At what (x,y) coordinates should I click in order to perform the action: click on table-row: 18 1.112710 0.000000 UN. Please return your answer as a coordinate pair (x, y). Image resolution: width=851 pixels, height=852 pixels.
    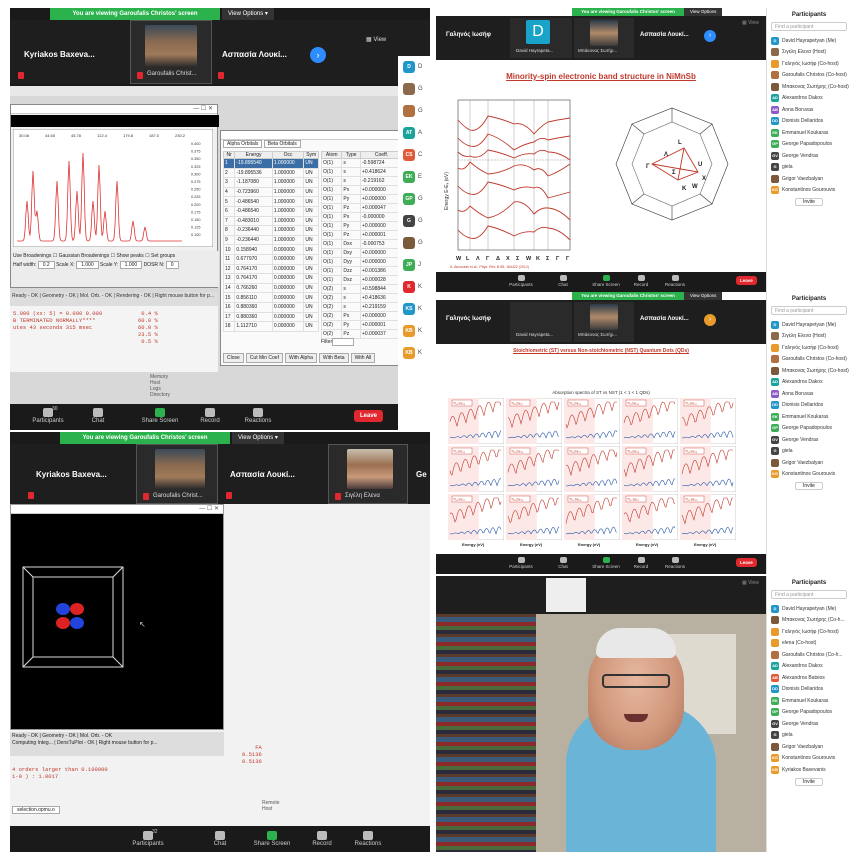
    Looking at the image, I should click on (270, 326).